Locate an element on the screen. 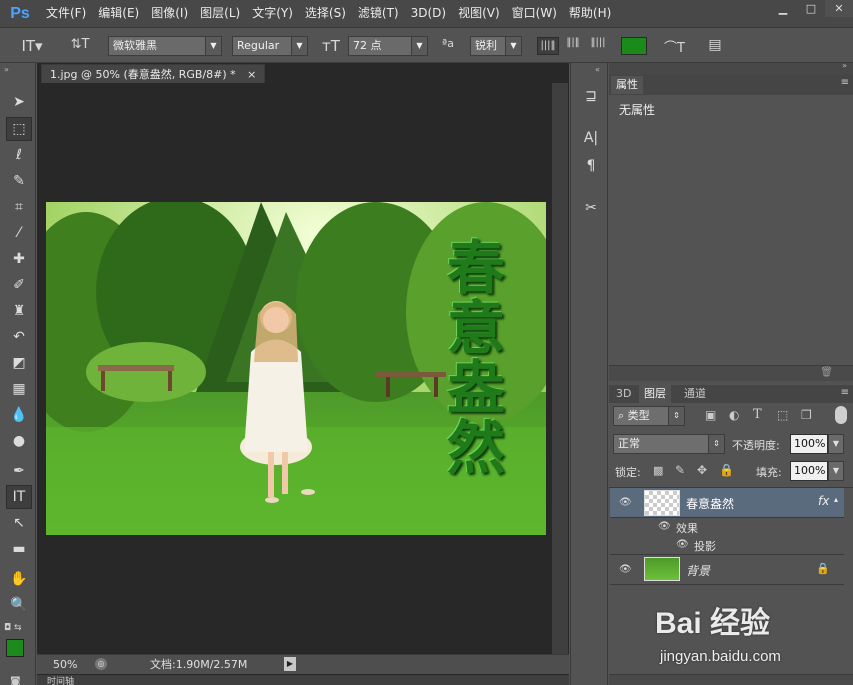 The image size is (853, 685). dodge-tool-icon: ● is located at coordinates (19, 441).